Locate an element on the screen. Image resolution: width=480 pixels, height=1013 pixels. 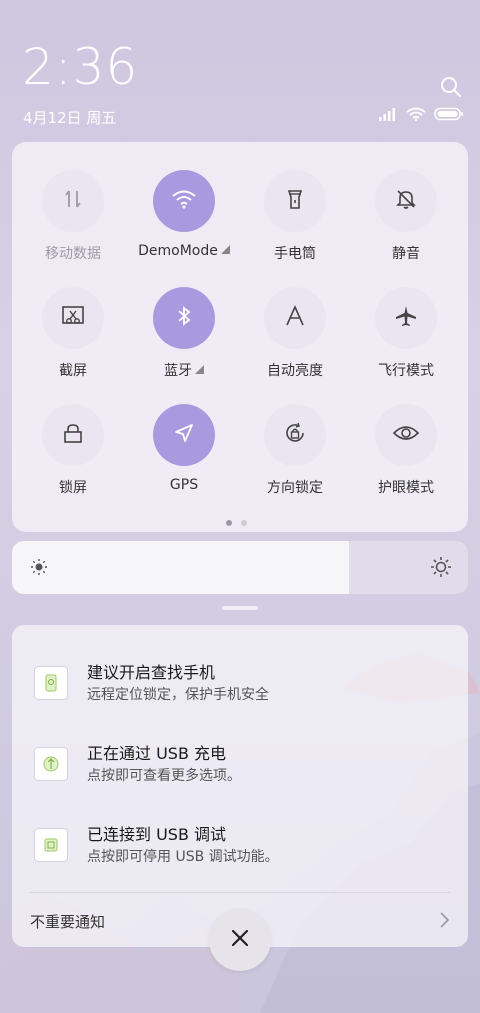
tile-mute: 静音 is located at coordinates (406, 216).